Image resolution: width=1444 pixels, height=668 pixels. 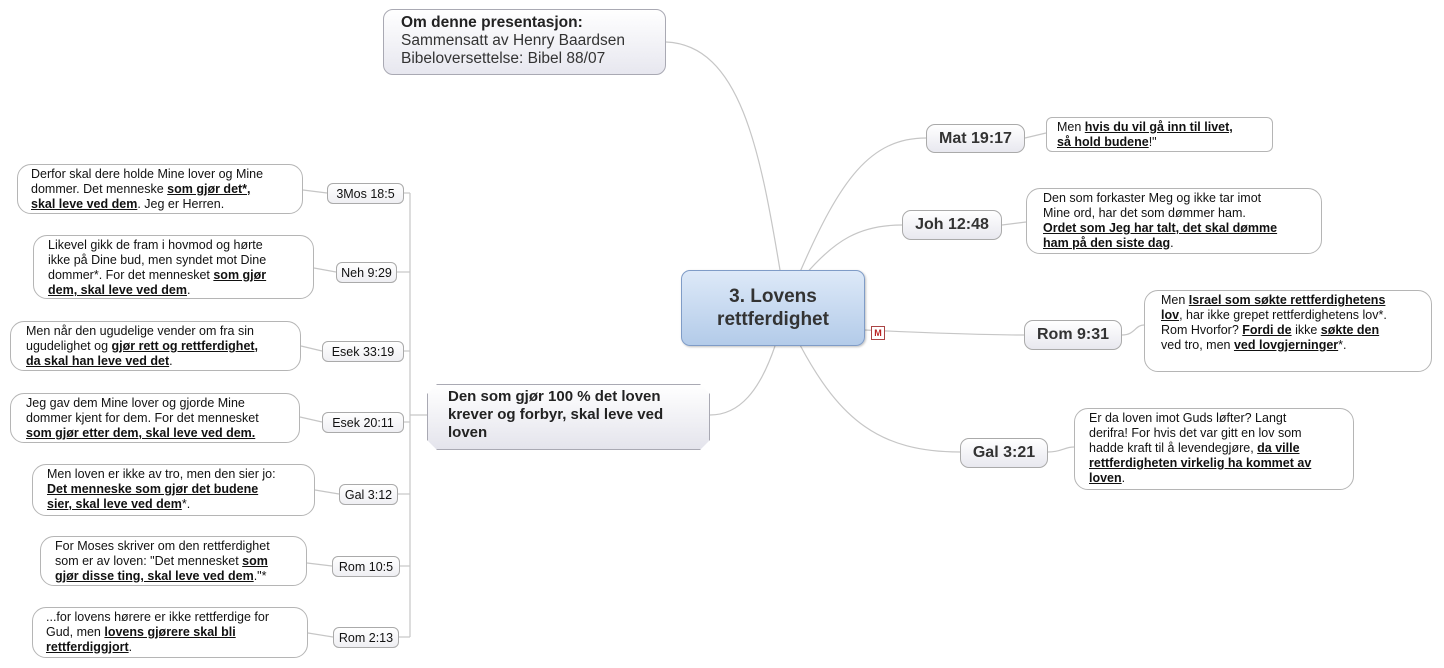 I want to click on ref-esek-20-11: Esek 20:11, so click(x=363, y=422).